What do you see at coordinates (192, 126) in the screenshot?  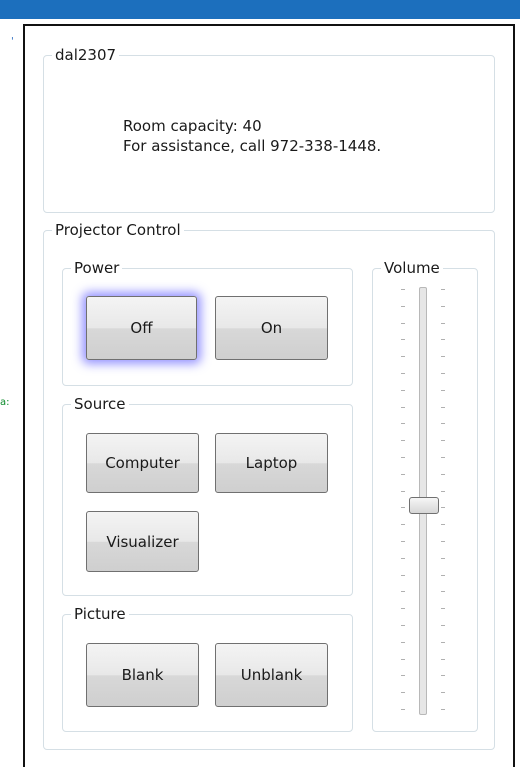 I see `room-capacity-text: Room capacity: 40` at bounding box center [192, 126].